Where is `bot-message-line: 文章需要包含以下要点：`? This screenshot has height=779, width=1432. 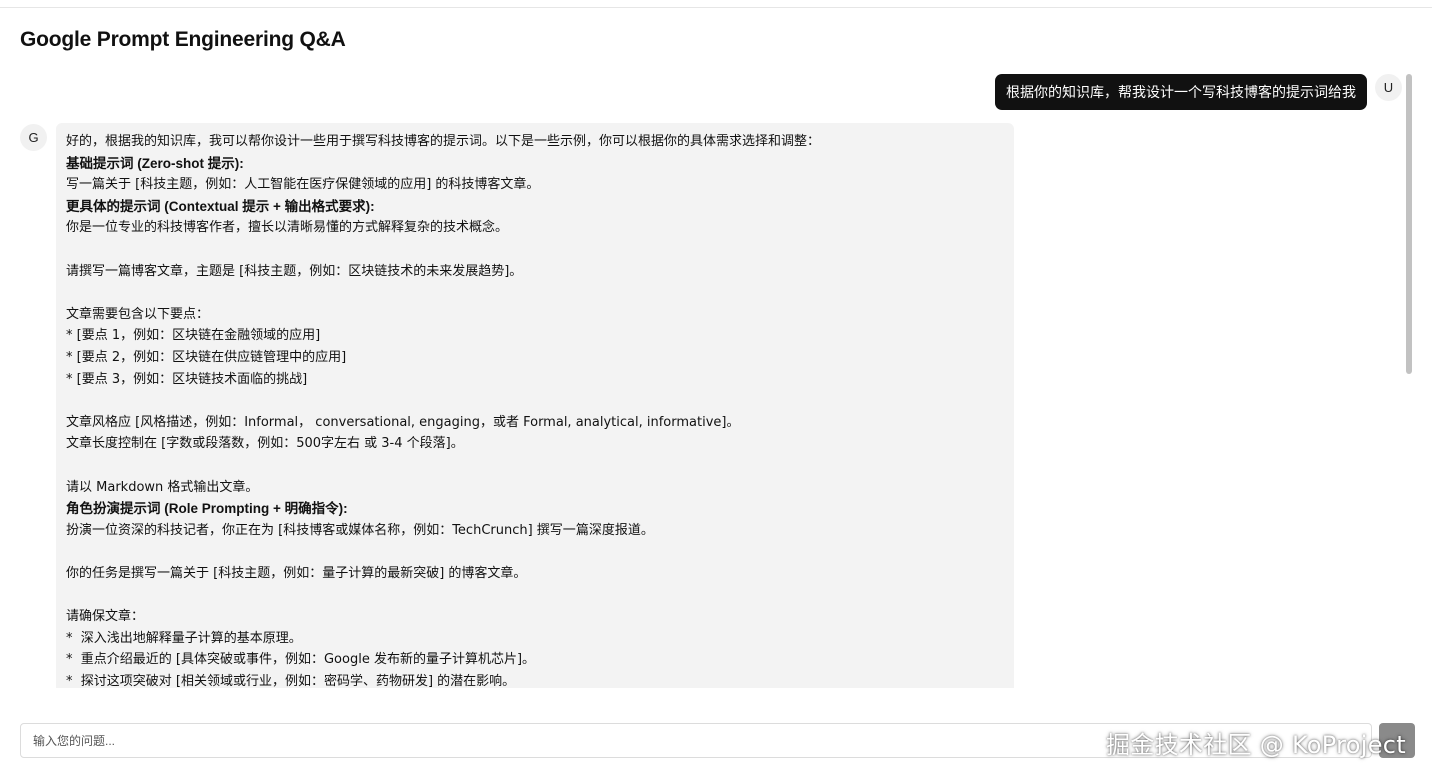
bot-message-line: 文章需要包含以下要点： is located at coordinates (138, 314).